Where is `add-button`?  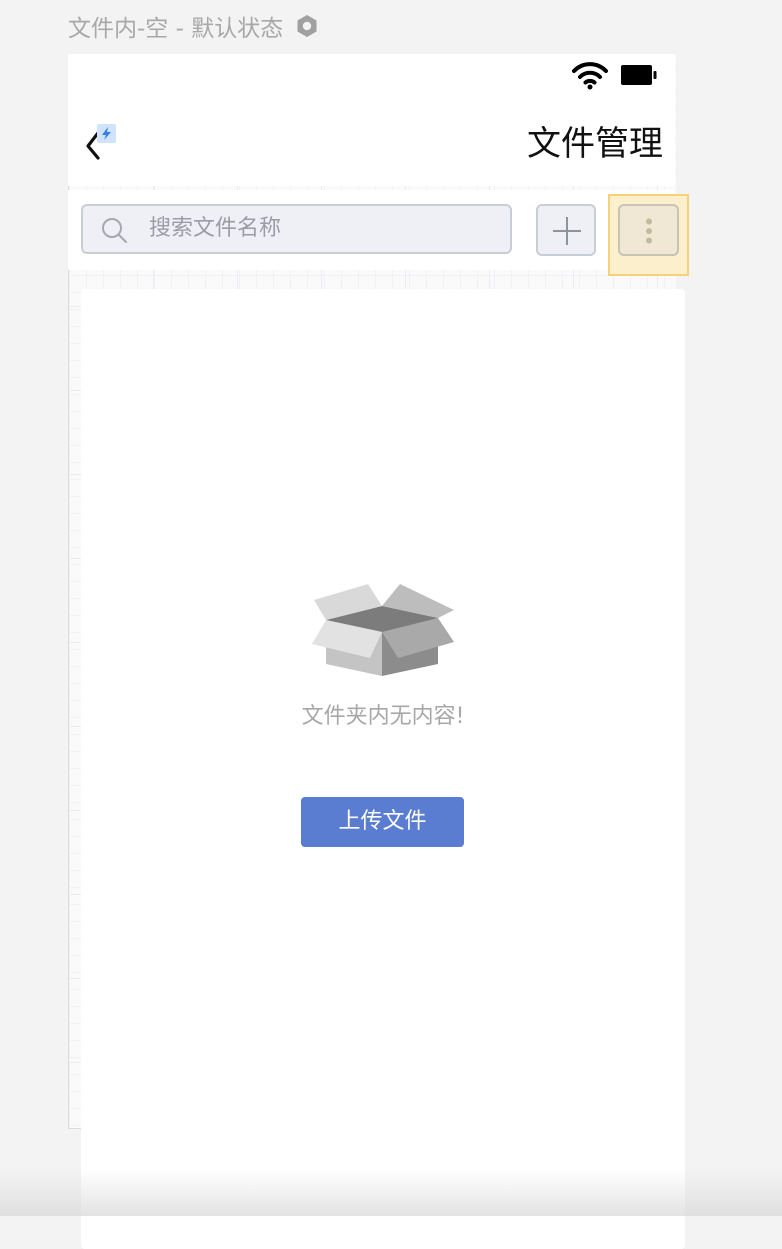
add-button is located at coordinates (566, 230).